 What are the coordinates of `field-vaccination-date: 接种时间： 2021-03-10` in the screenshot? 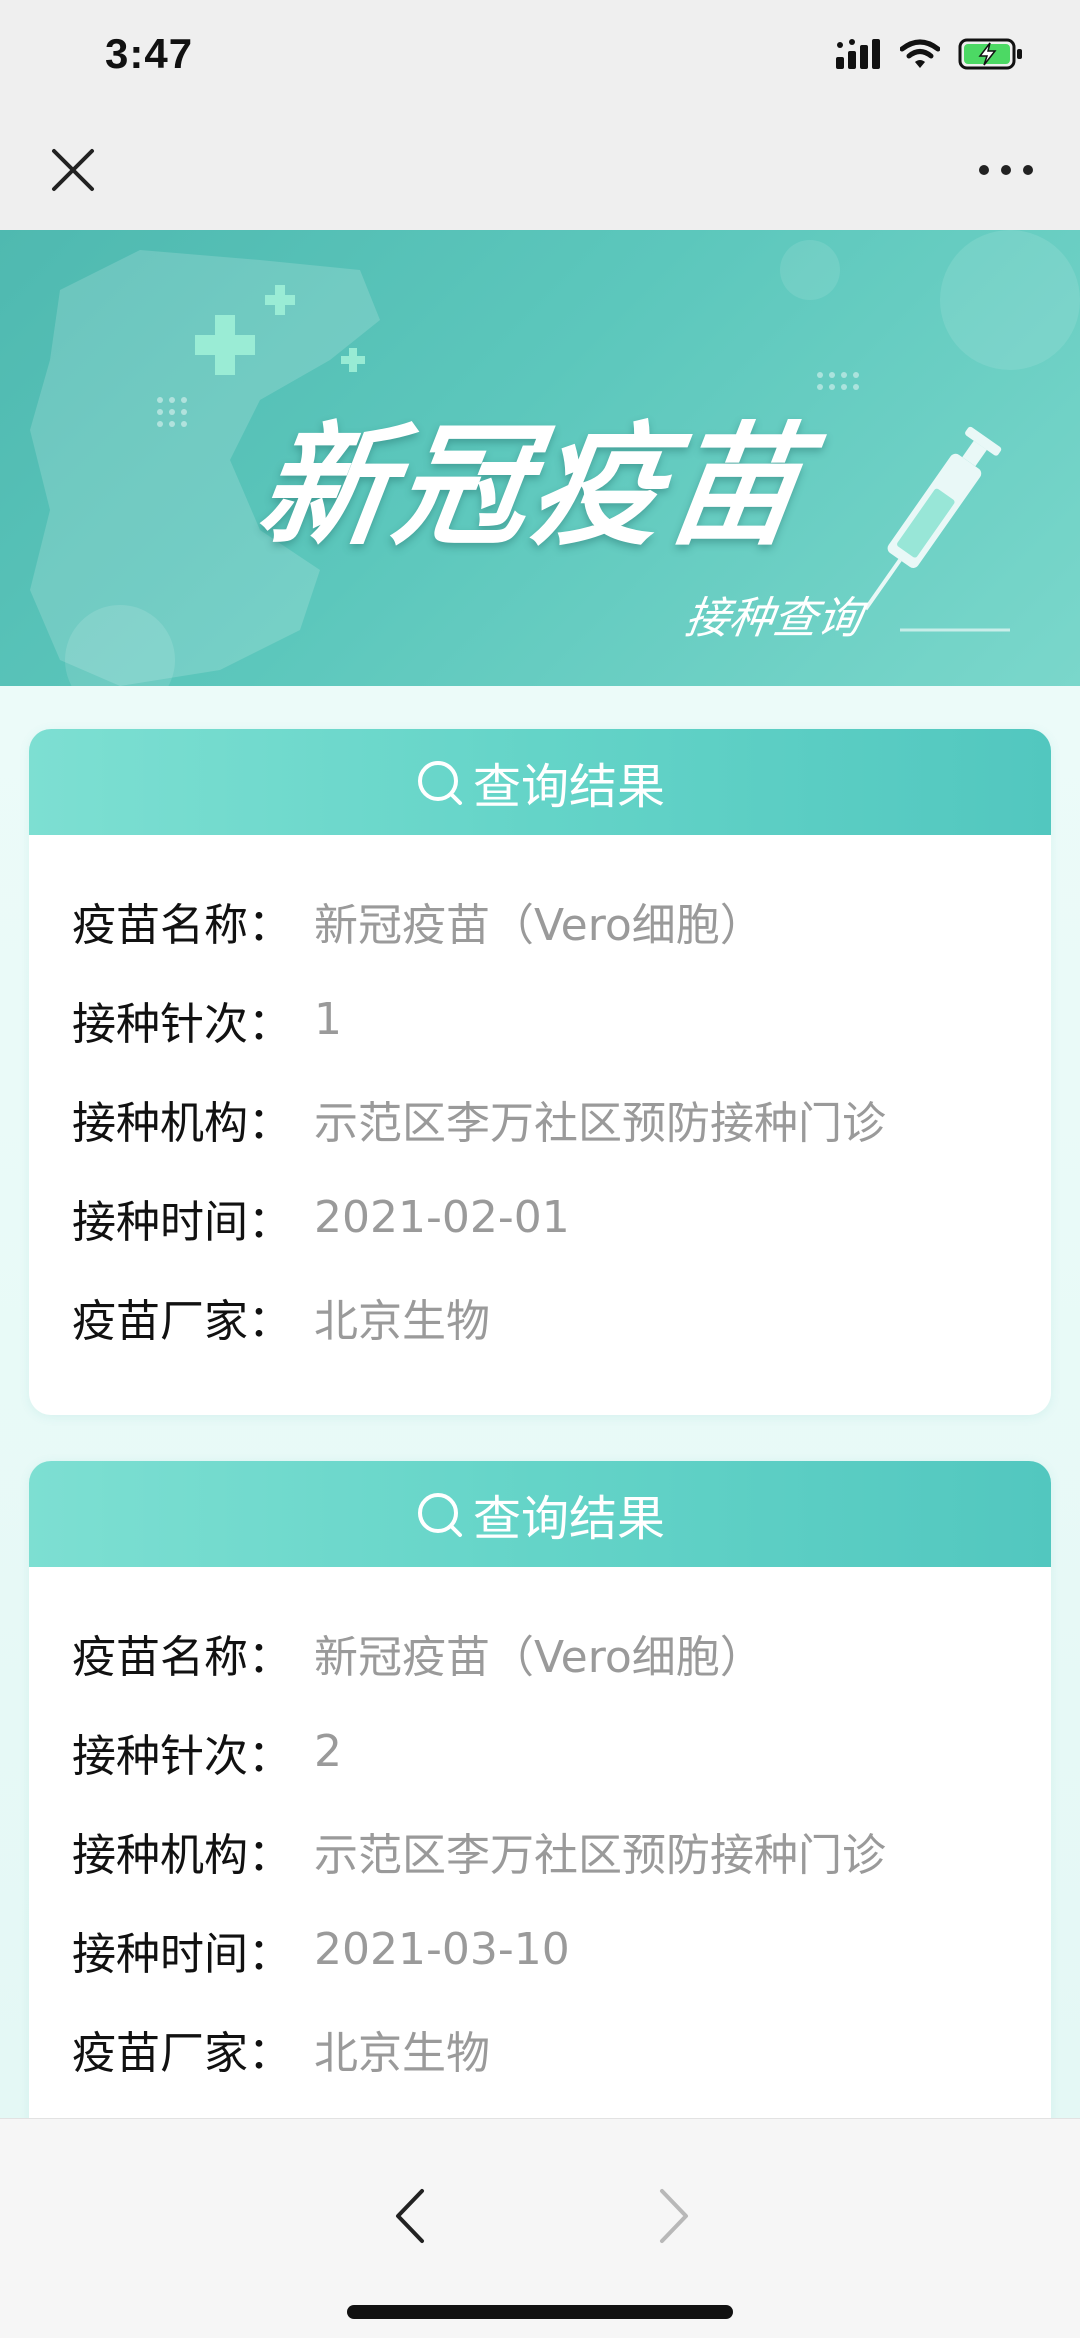 It's located at (561, 1949).